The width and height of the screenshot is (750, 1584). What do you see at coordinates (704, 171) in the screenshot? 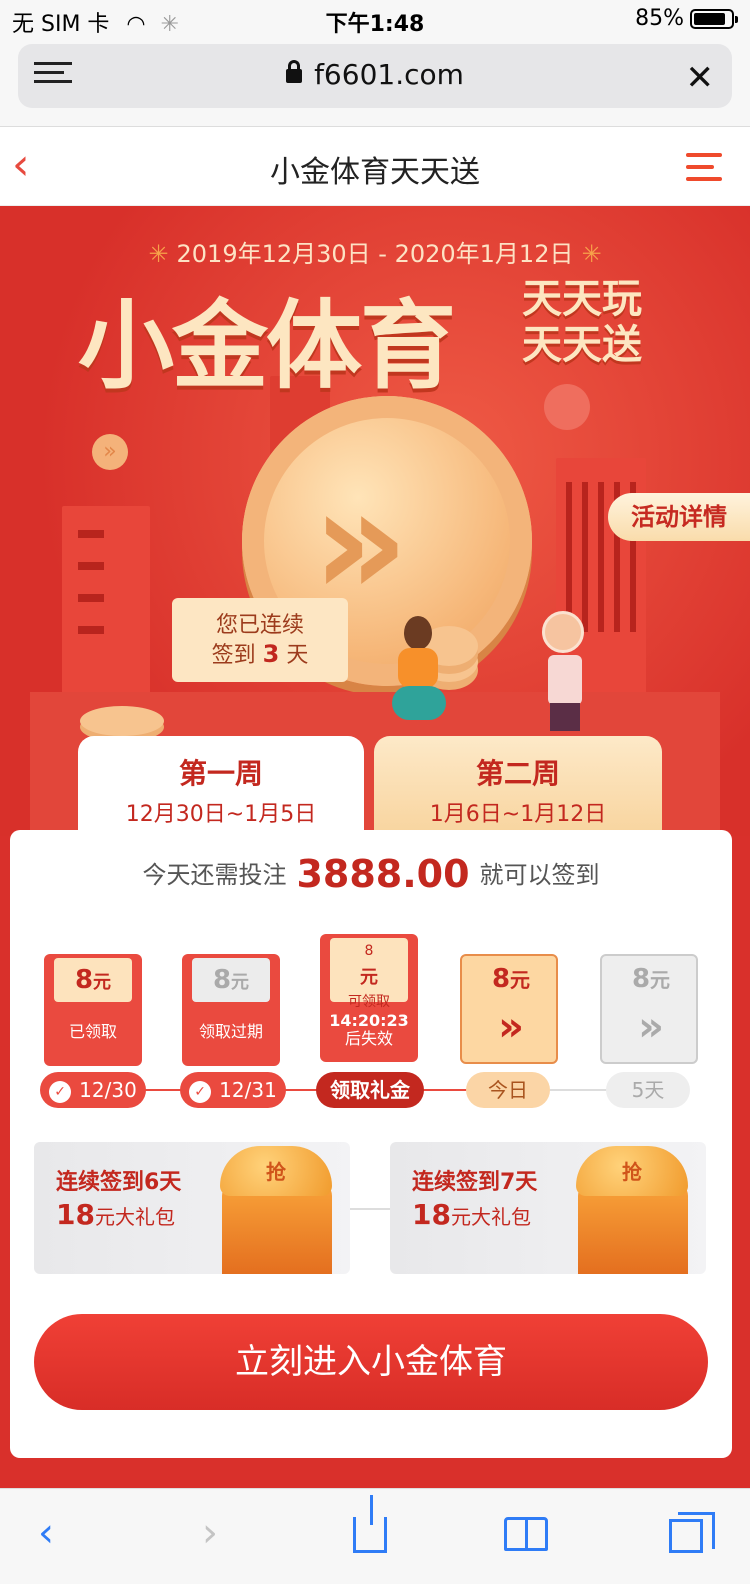
I see `hamburger-icon` at bounding box center [704, 171].